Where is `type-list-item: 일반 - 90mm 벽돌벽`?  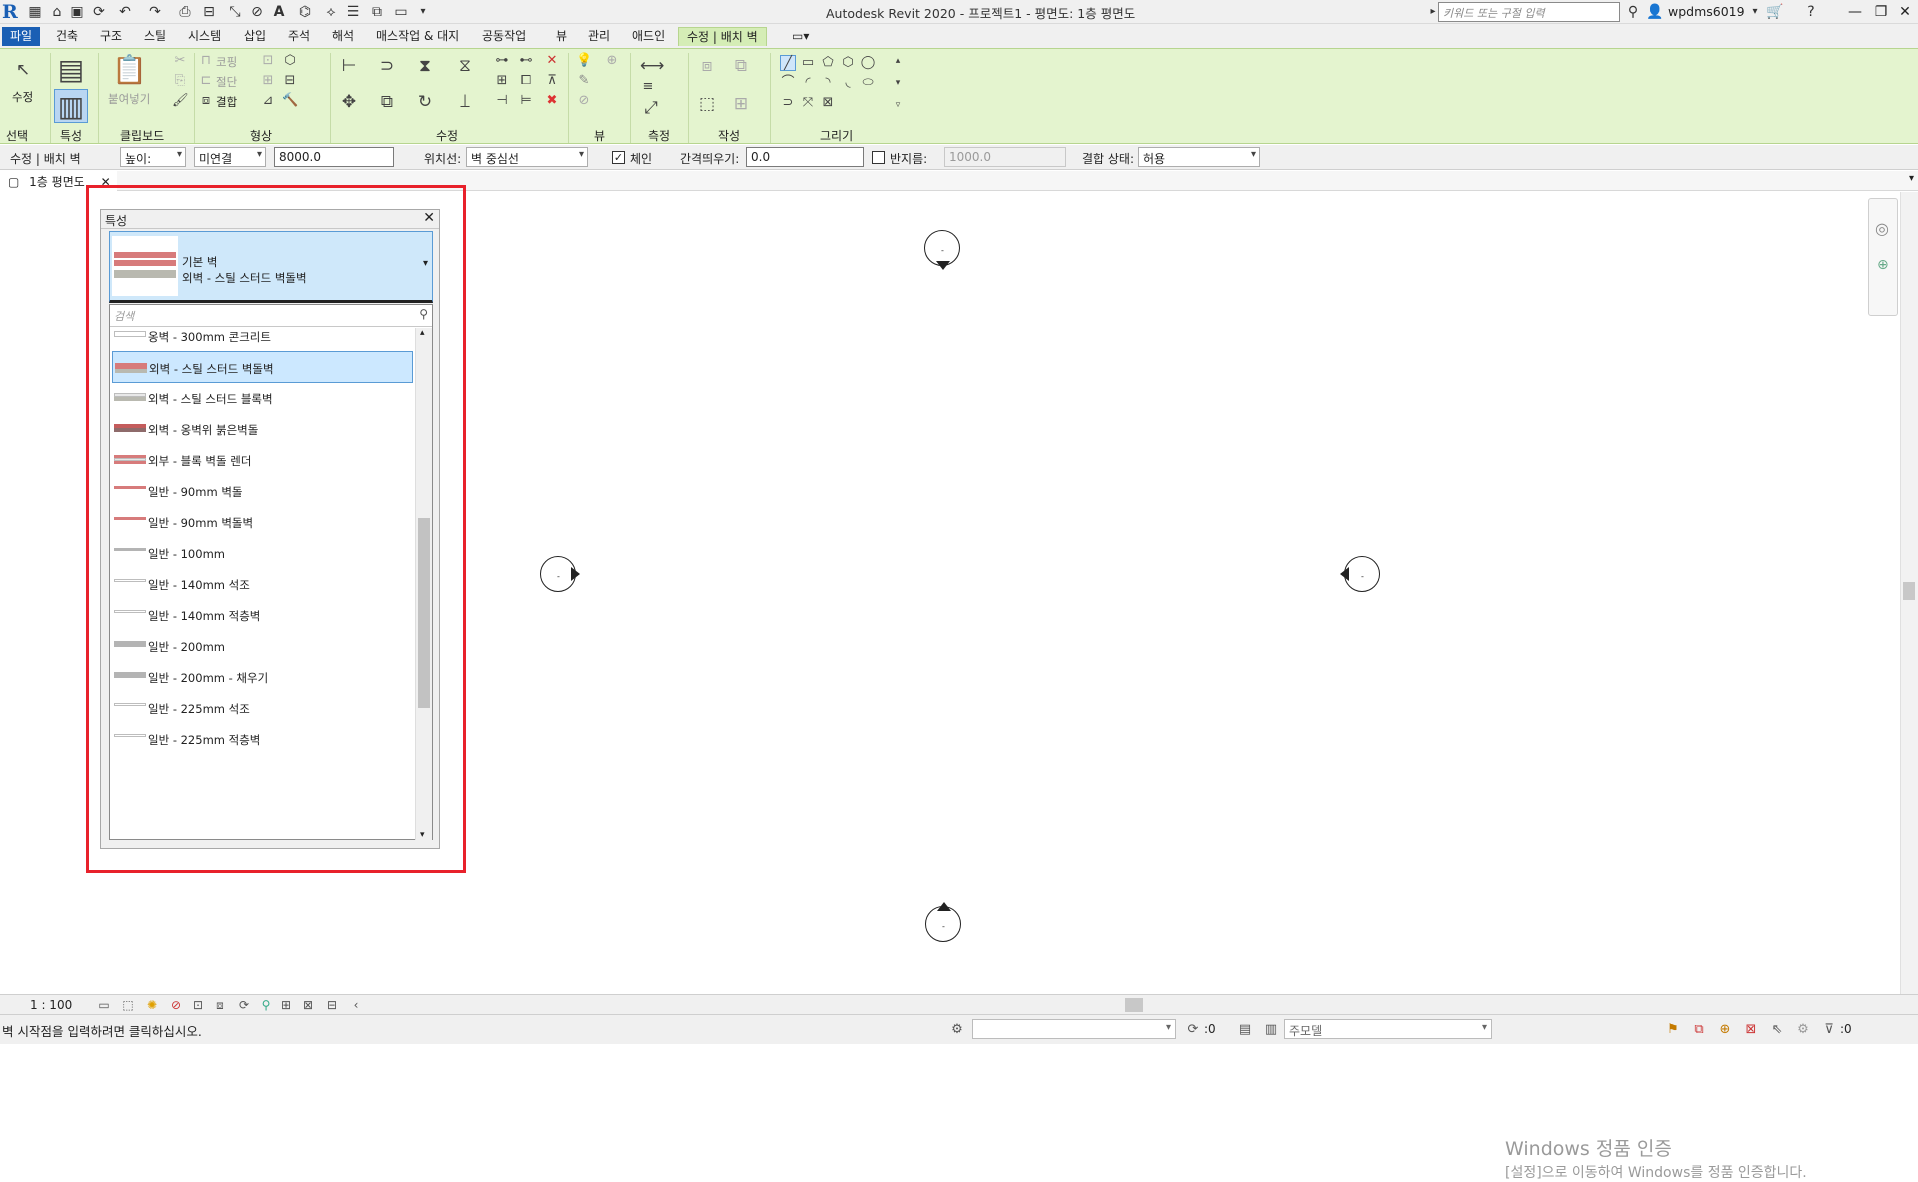
type-list-item: 일반 - 90mm 벽돌벽 is located at coordinates (262, 522).